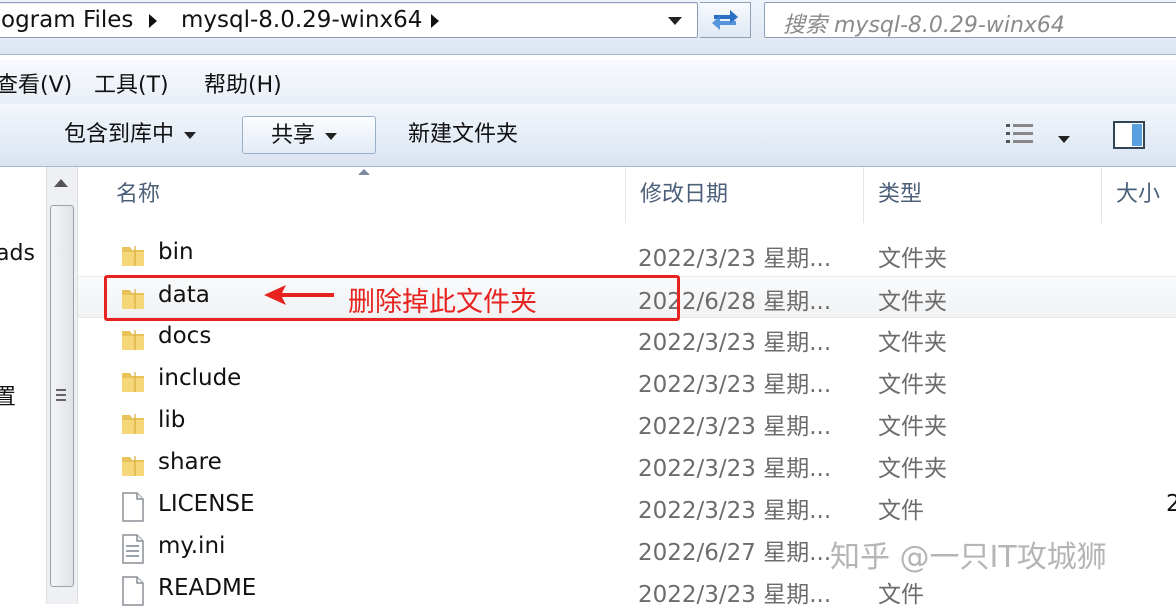 The width and height of the screenshot is (1176, 612). I want to click on include-in-library-button: 包含到库中, so click(130, 135).